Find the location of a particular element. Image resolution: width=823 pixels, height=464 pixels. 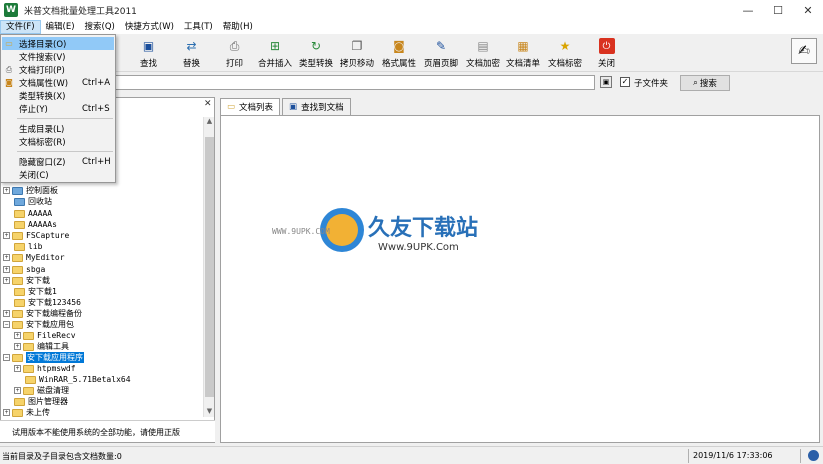

menu-file-search: 文件搜索(V) is located at coordinates (58, 56).